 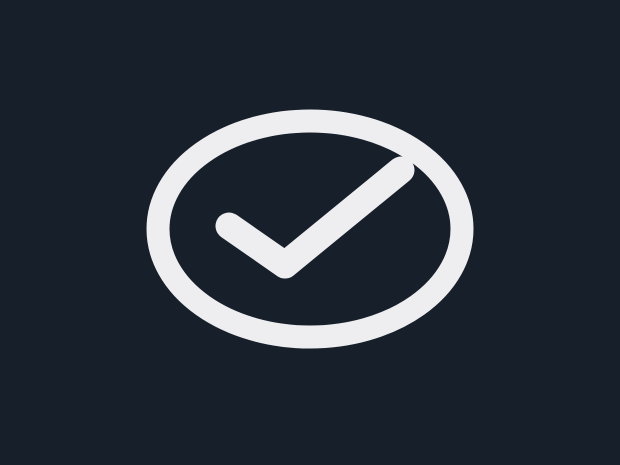 What do you see at coordinates (315, 217) in the screenshot?
I see `check-mark` at bounding box center [315, 217].